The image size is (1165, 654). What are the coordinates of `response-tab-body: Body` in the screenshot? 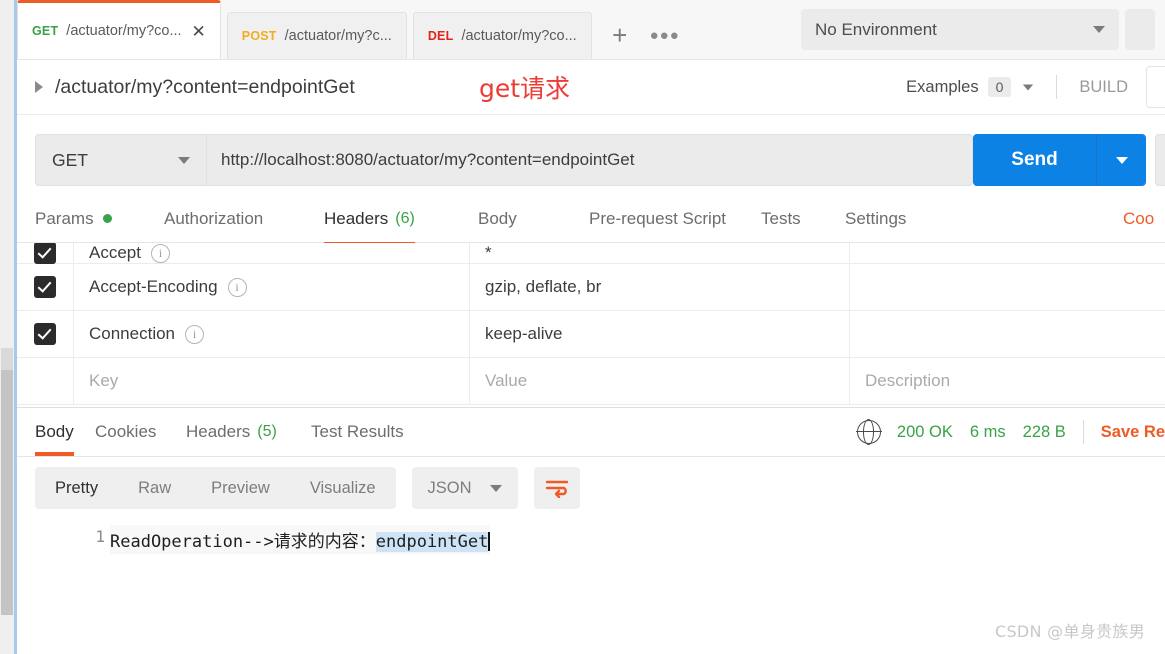 It's located at (54, 432).